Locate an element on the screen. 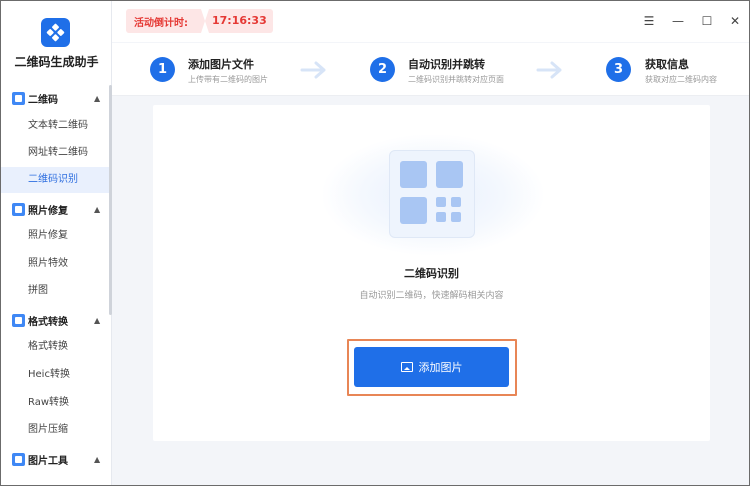 The image size is (750, 486). app-logo is located at coordinates (55, 32).